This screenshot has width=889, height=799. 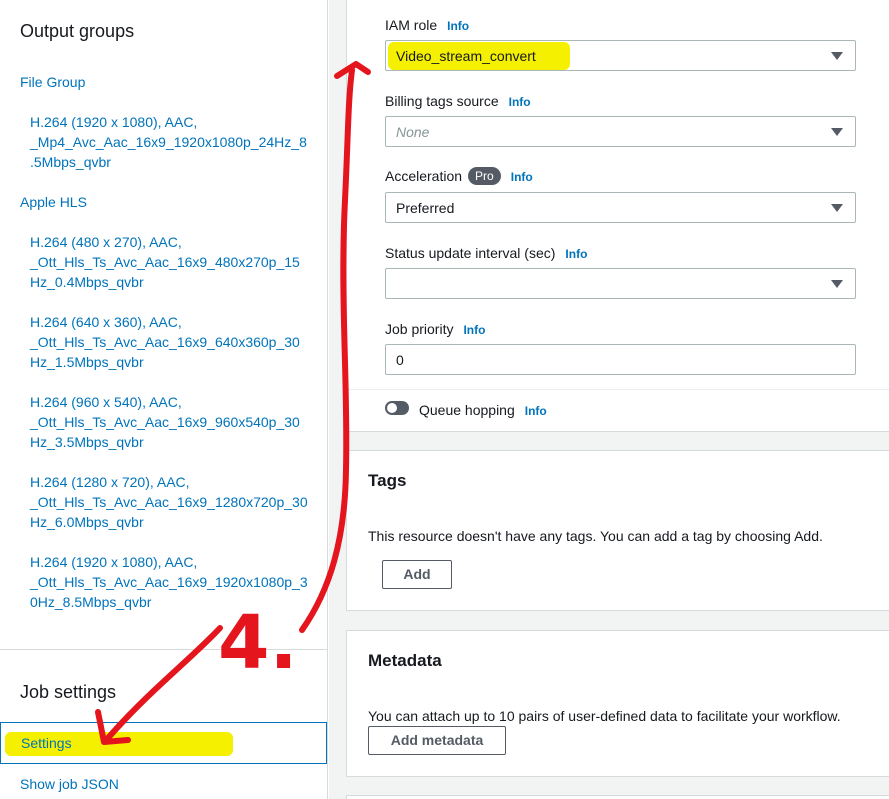 I want to click on job-priority-info-link: Info, so click(x=474, y=330).